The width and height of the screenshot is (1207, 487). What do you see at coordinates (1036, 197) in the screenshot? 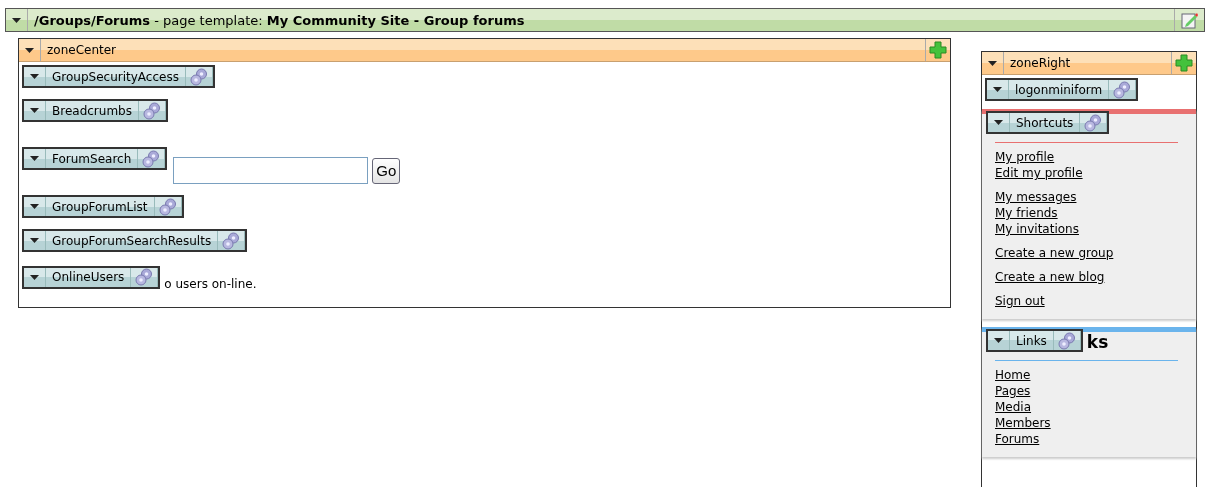
I see `nav-link: My messages` at bounding box center [1036, 197].